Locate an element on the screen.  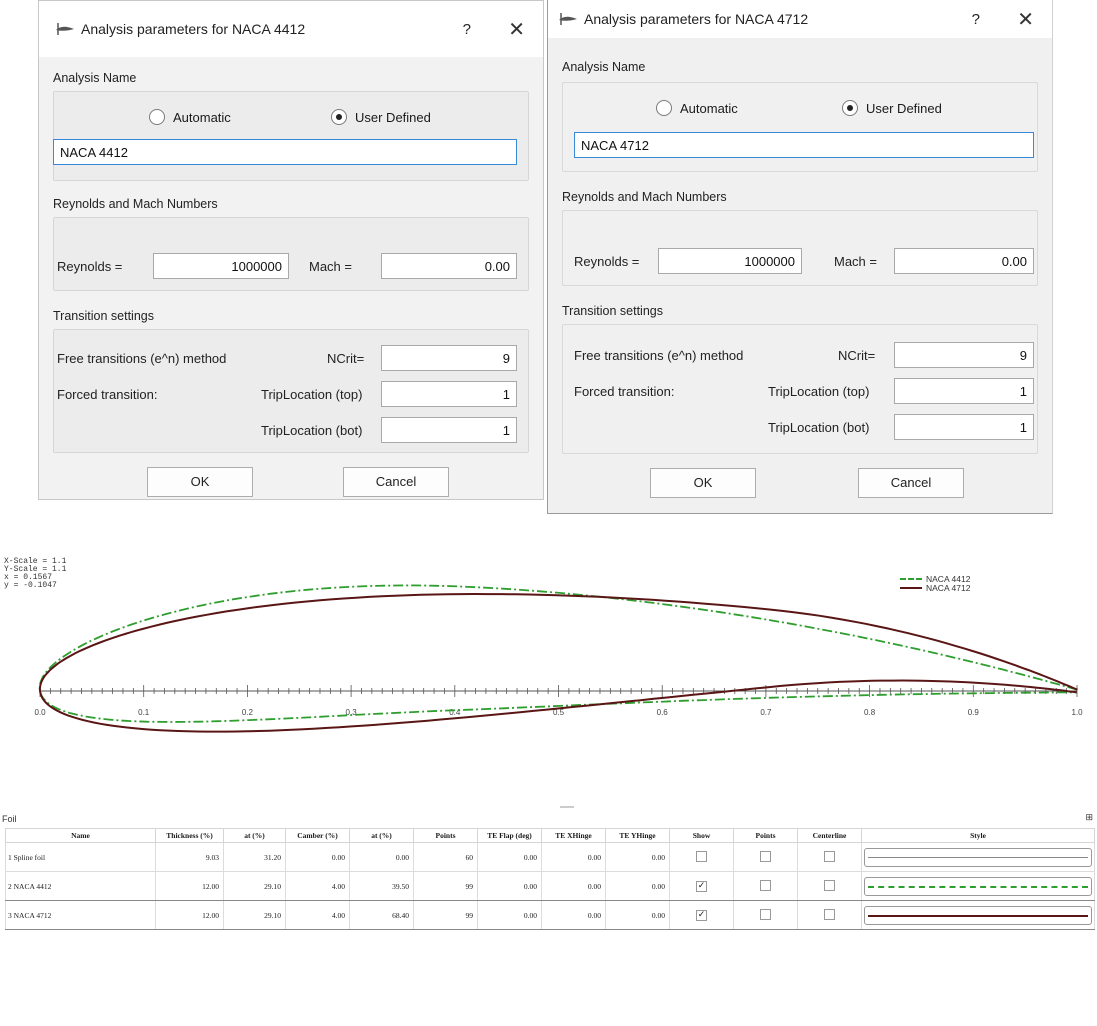
col-header: Style is located at coordinates (978, 835).